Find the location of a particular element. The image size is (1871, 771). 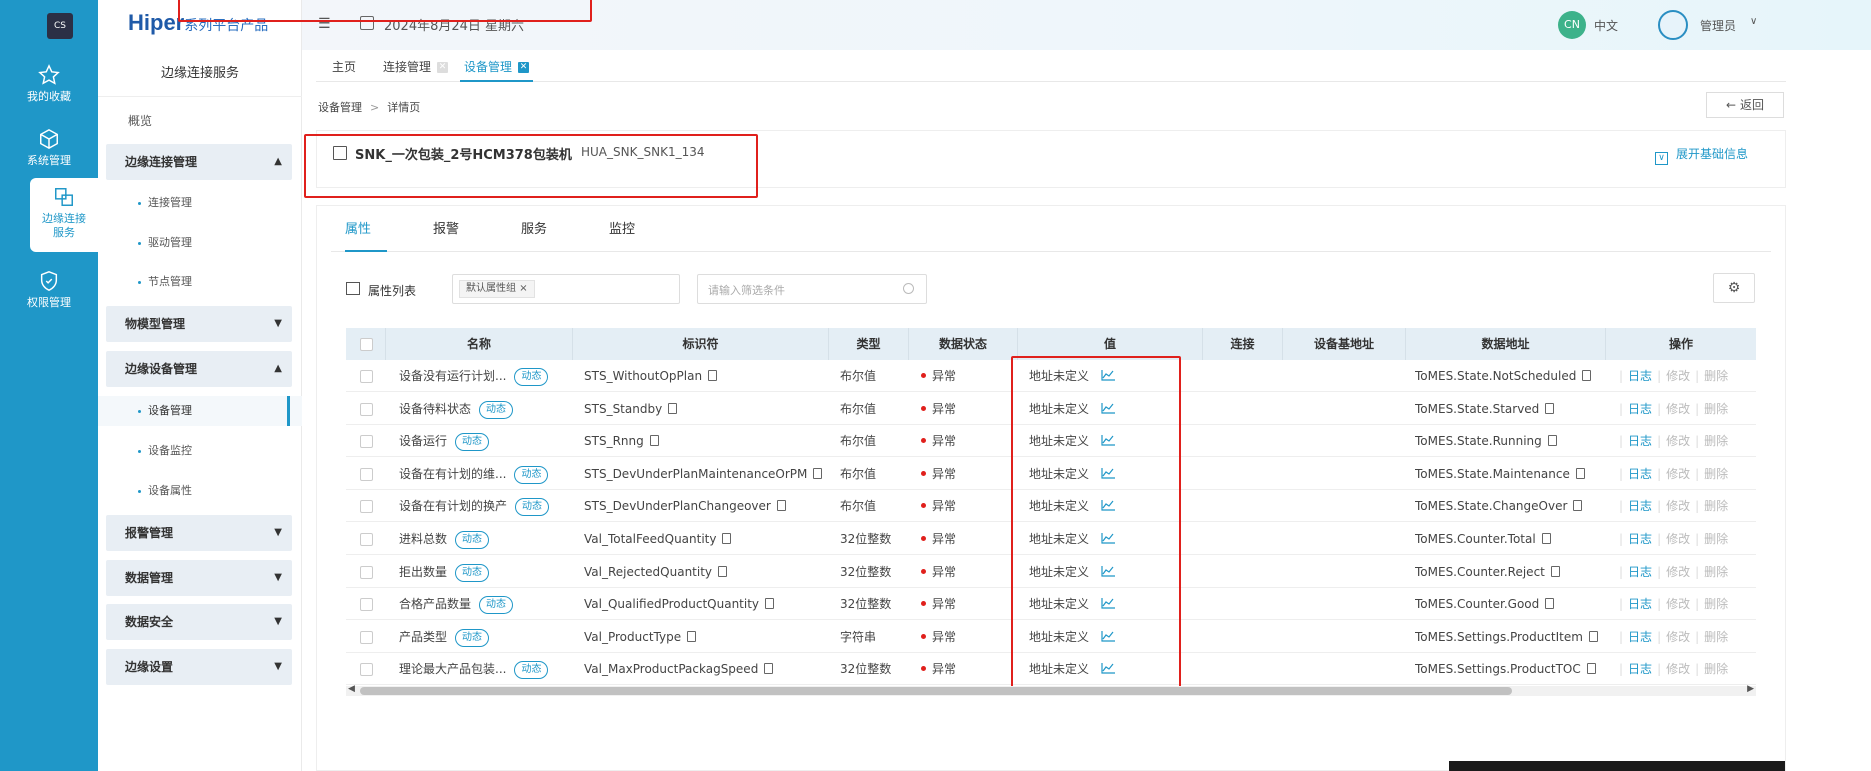

tab-home: 主页 is located at coordinates (344, 67).